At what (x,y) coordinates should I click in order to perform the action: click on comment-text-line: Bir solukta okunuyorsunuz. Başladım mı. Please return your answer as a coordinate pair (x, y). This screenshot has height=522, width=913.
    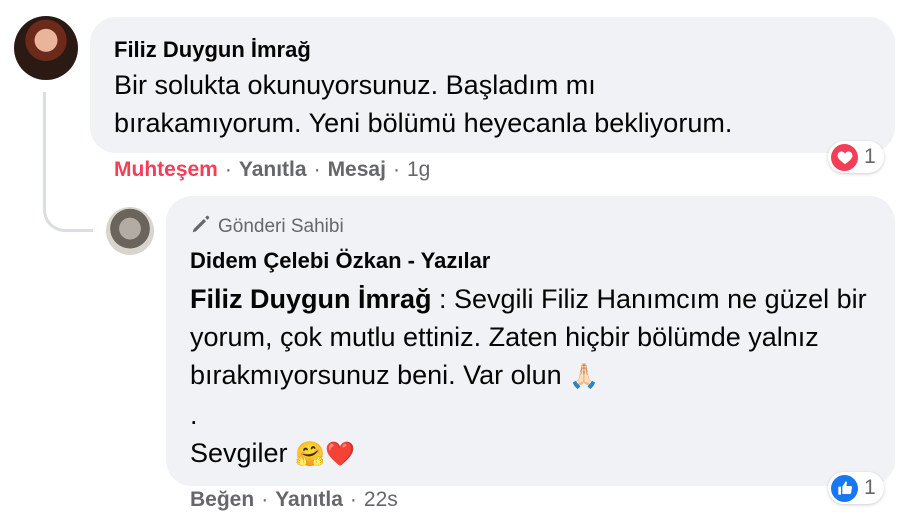
    Looking at the image, I should click on (355, 85).